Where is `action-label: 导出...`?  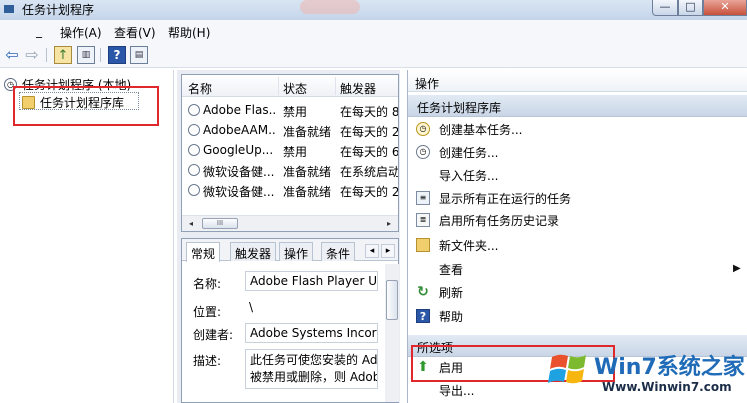 action-label: 导出... is located at coordinates (457, 390).